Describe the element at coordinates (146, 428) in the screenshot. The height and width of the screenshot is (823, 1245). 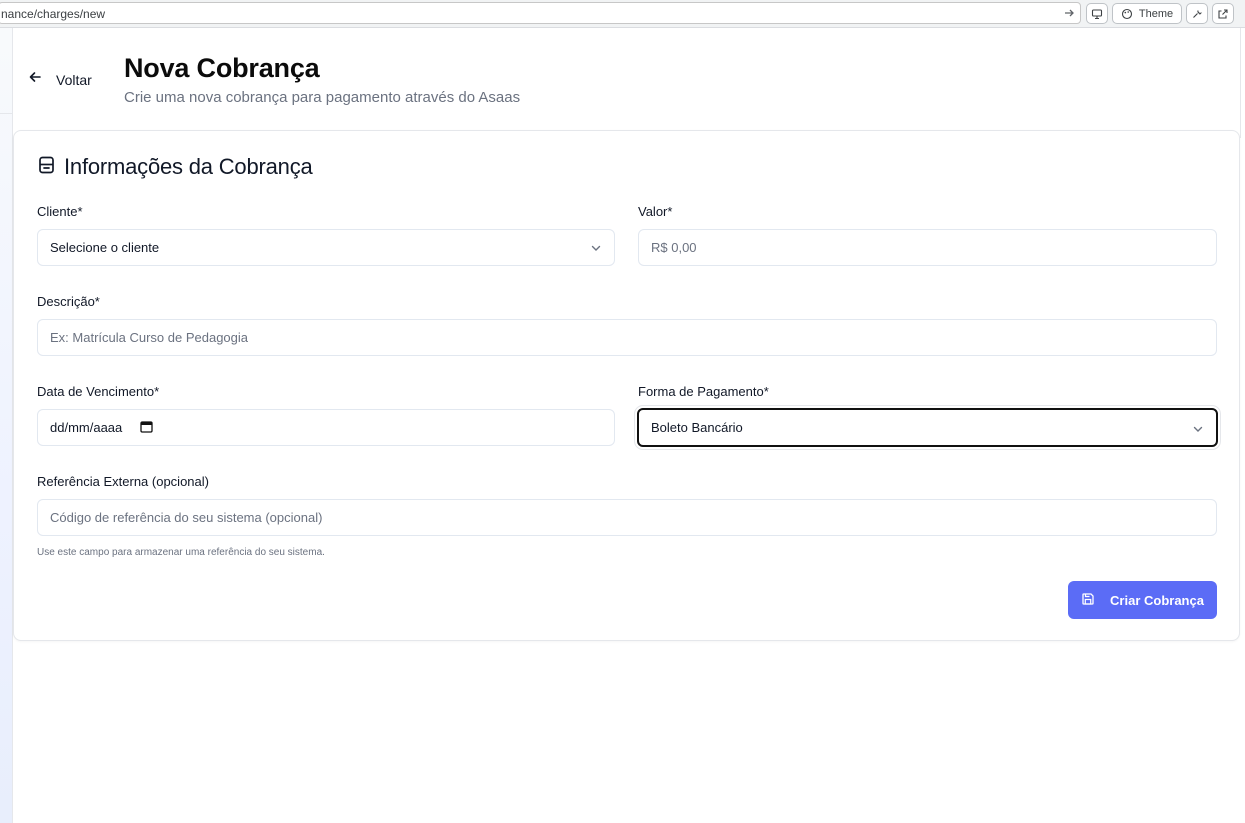
I see `calendar-icon` at that location.